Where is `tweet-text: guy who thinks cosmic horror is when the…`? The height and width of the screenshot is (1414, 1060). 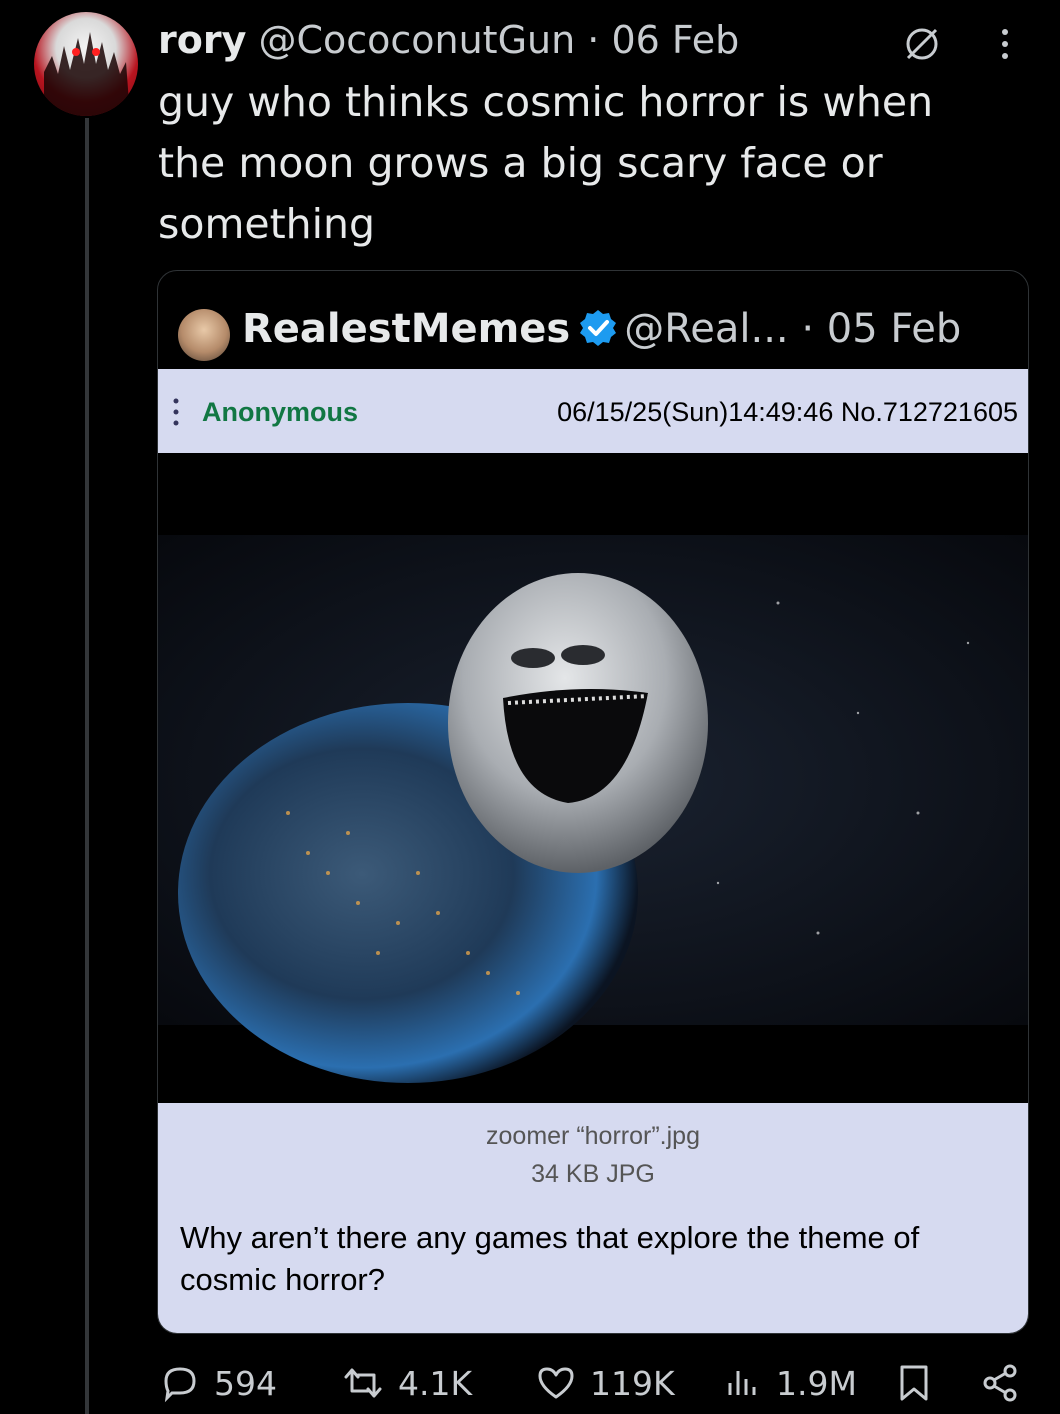 tweet-text: guy who thinks cosmic horror is when the… is located at coordinates (546, 163).